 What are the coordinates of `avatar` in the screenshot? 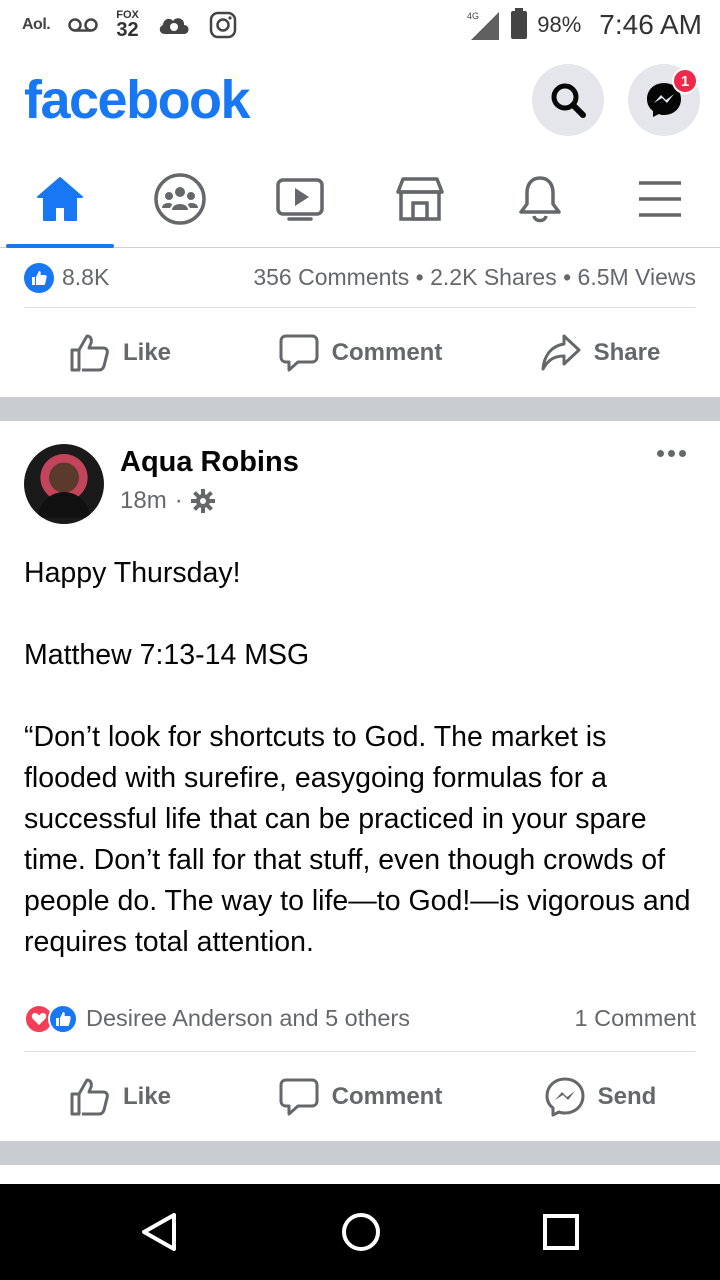 It's located at (64, 484).